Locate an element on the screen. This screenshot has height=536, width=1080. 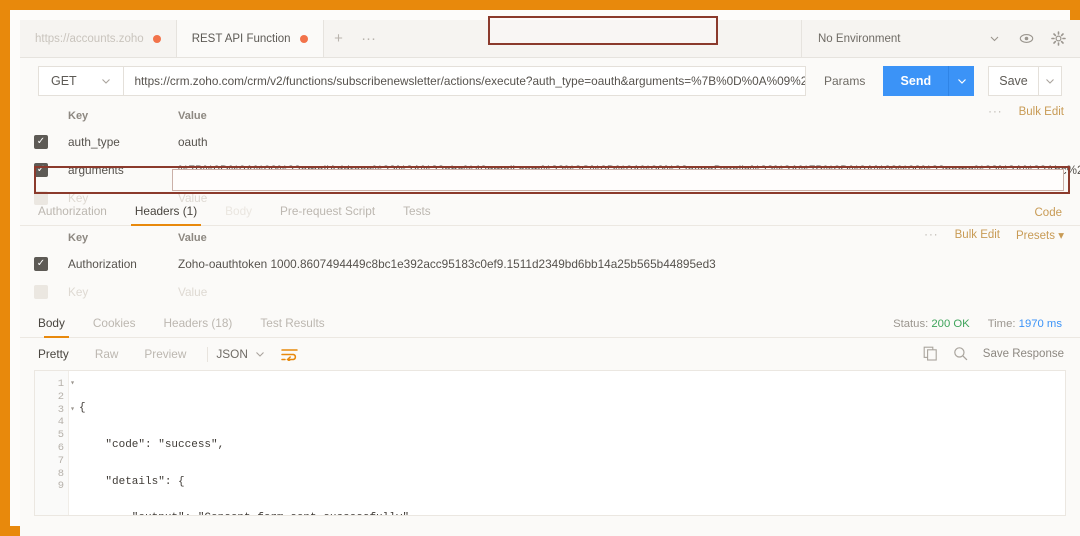
response-tools: Save Response is located at coordinates (993, 353).